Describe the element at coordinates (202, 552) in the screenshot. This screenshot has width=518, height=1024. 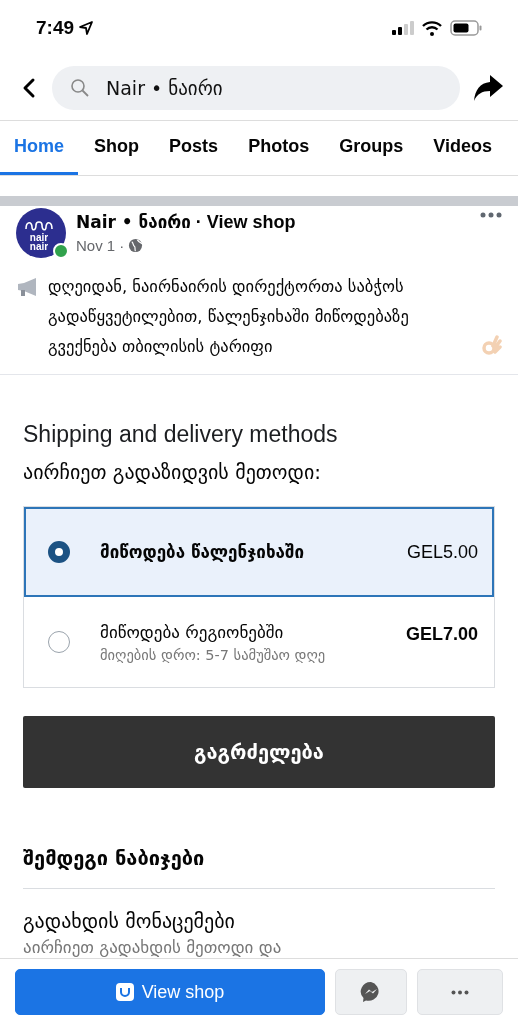
I see `option-name: მიწოდება წალენჯიხაში` at that location.